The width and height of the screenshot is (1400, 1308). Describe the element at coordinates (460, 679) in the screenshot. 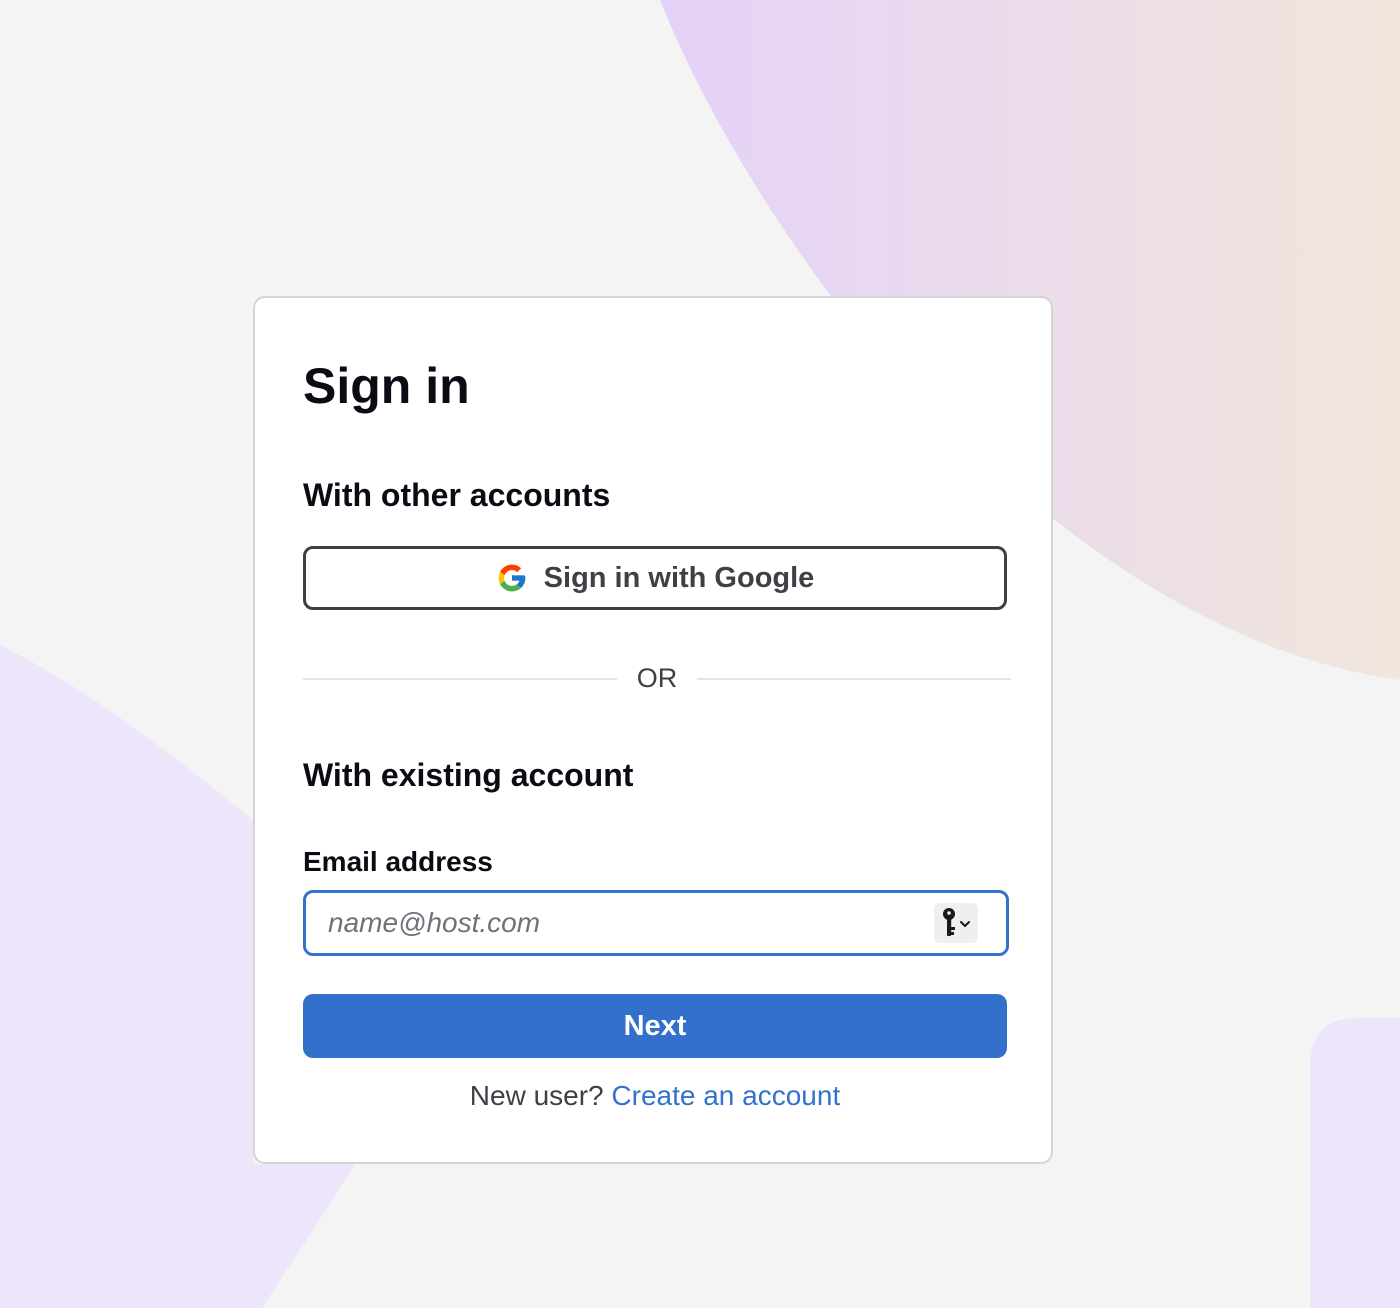

I see `divider-line-left` at that location.